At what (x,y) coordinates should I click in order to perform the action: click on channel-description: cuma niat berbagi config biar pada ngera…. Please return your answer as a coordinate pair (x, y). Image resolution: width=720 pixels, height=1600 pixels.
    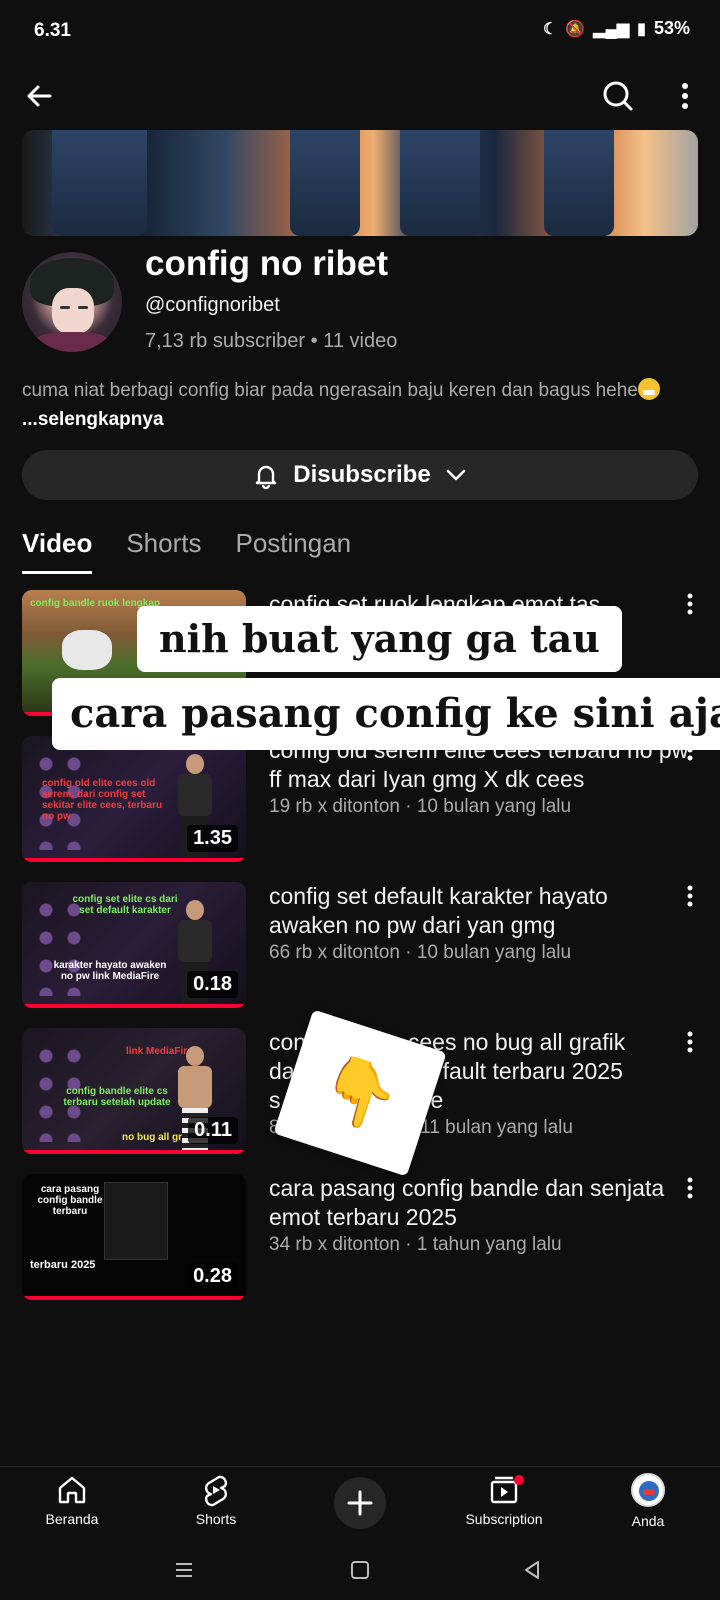
    Looking at the image, I should click on (362, 405).